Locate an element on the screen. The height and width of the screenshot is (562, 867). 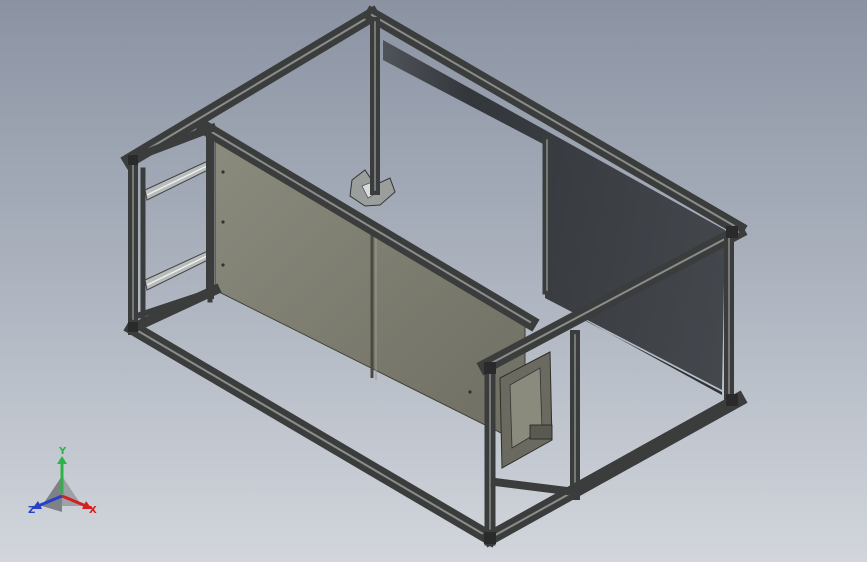
view-orientation-triad: Y Z X is located at coordinates (67, 487).